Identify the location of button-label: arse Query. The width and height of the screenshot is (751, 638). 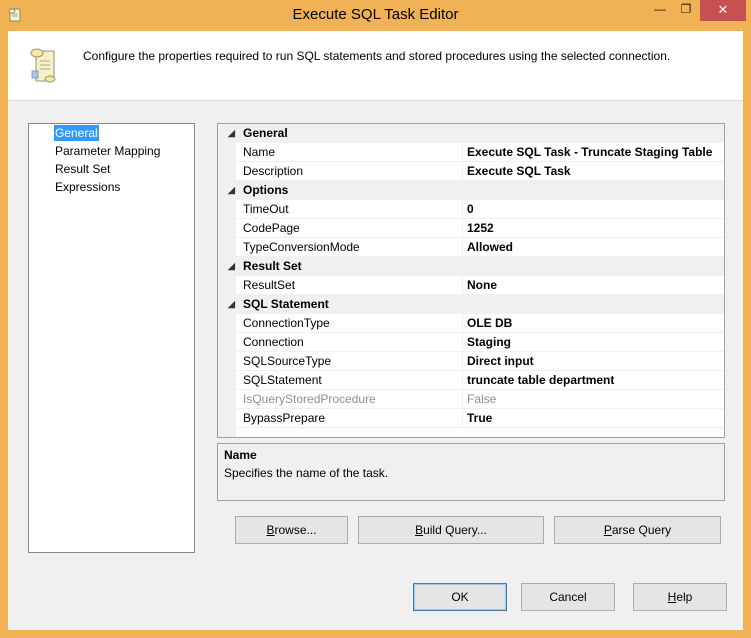
(641, 530).